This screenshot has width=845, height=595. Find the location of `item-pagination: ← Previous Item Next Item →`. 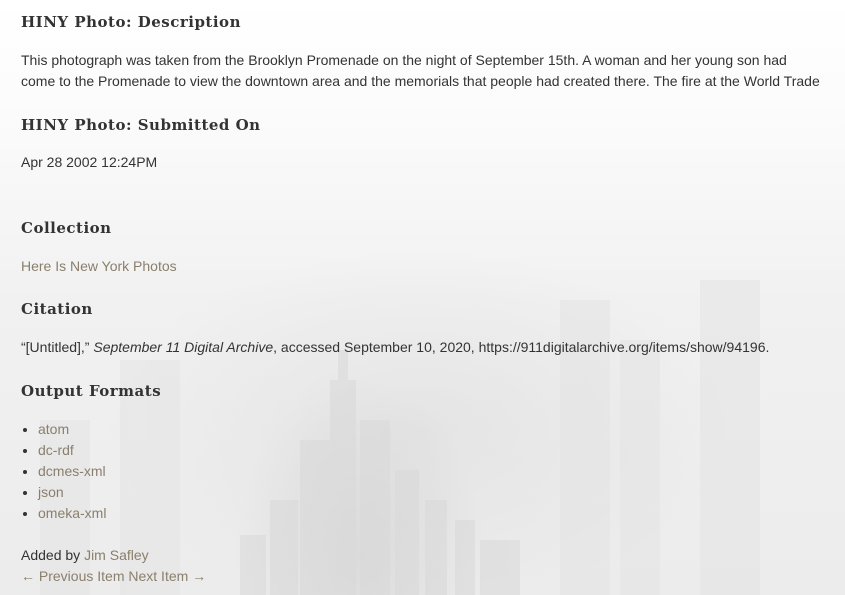

item-pagination: ← Previous Item Next Item → is located at coordinates (113, 576).